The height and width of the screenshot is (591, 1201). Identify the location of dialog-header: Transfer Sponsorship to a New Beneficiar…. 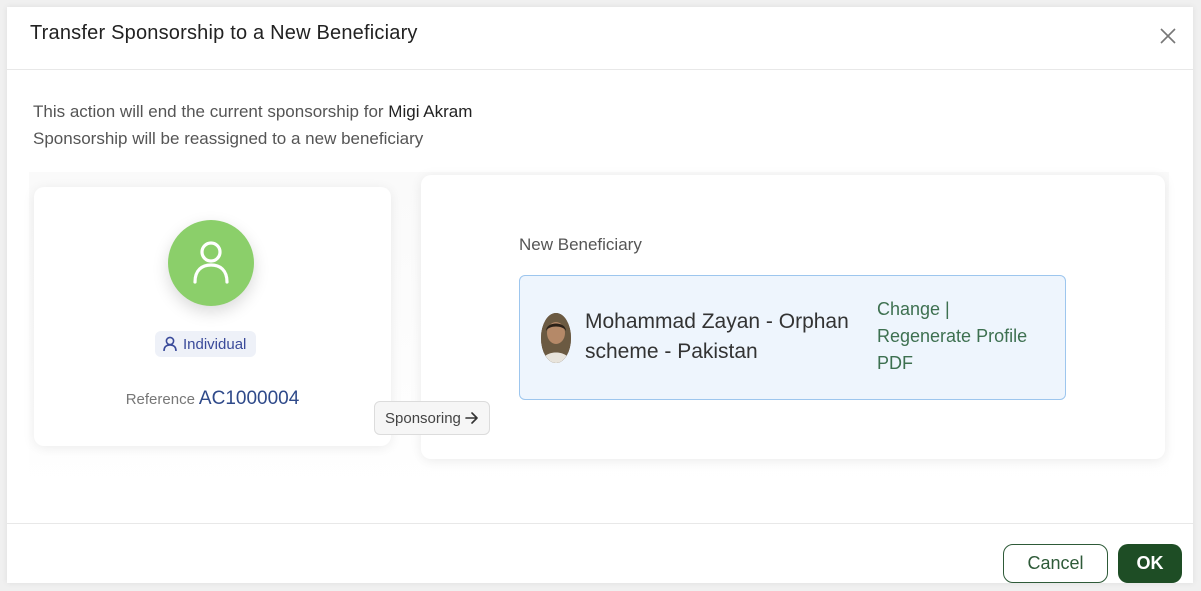
(600, 38).